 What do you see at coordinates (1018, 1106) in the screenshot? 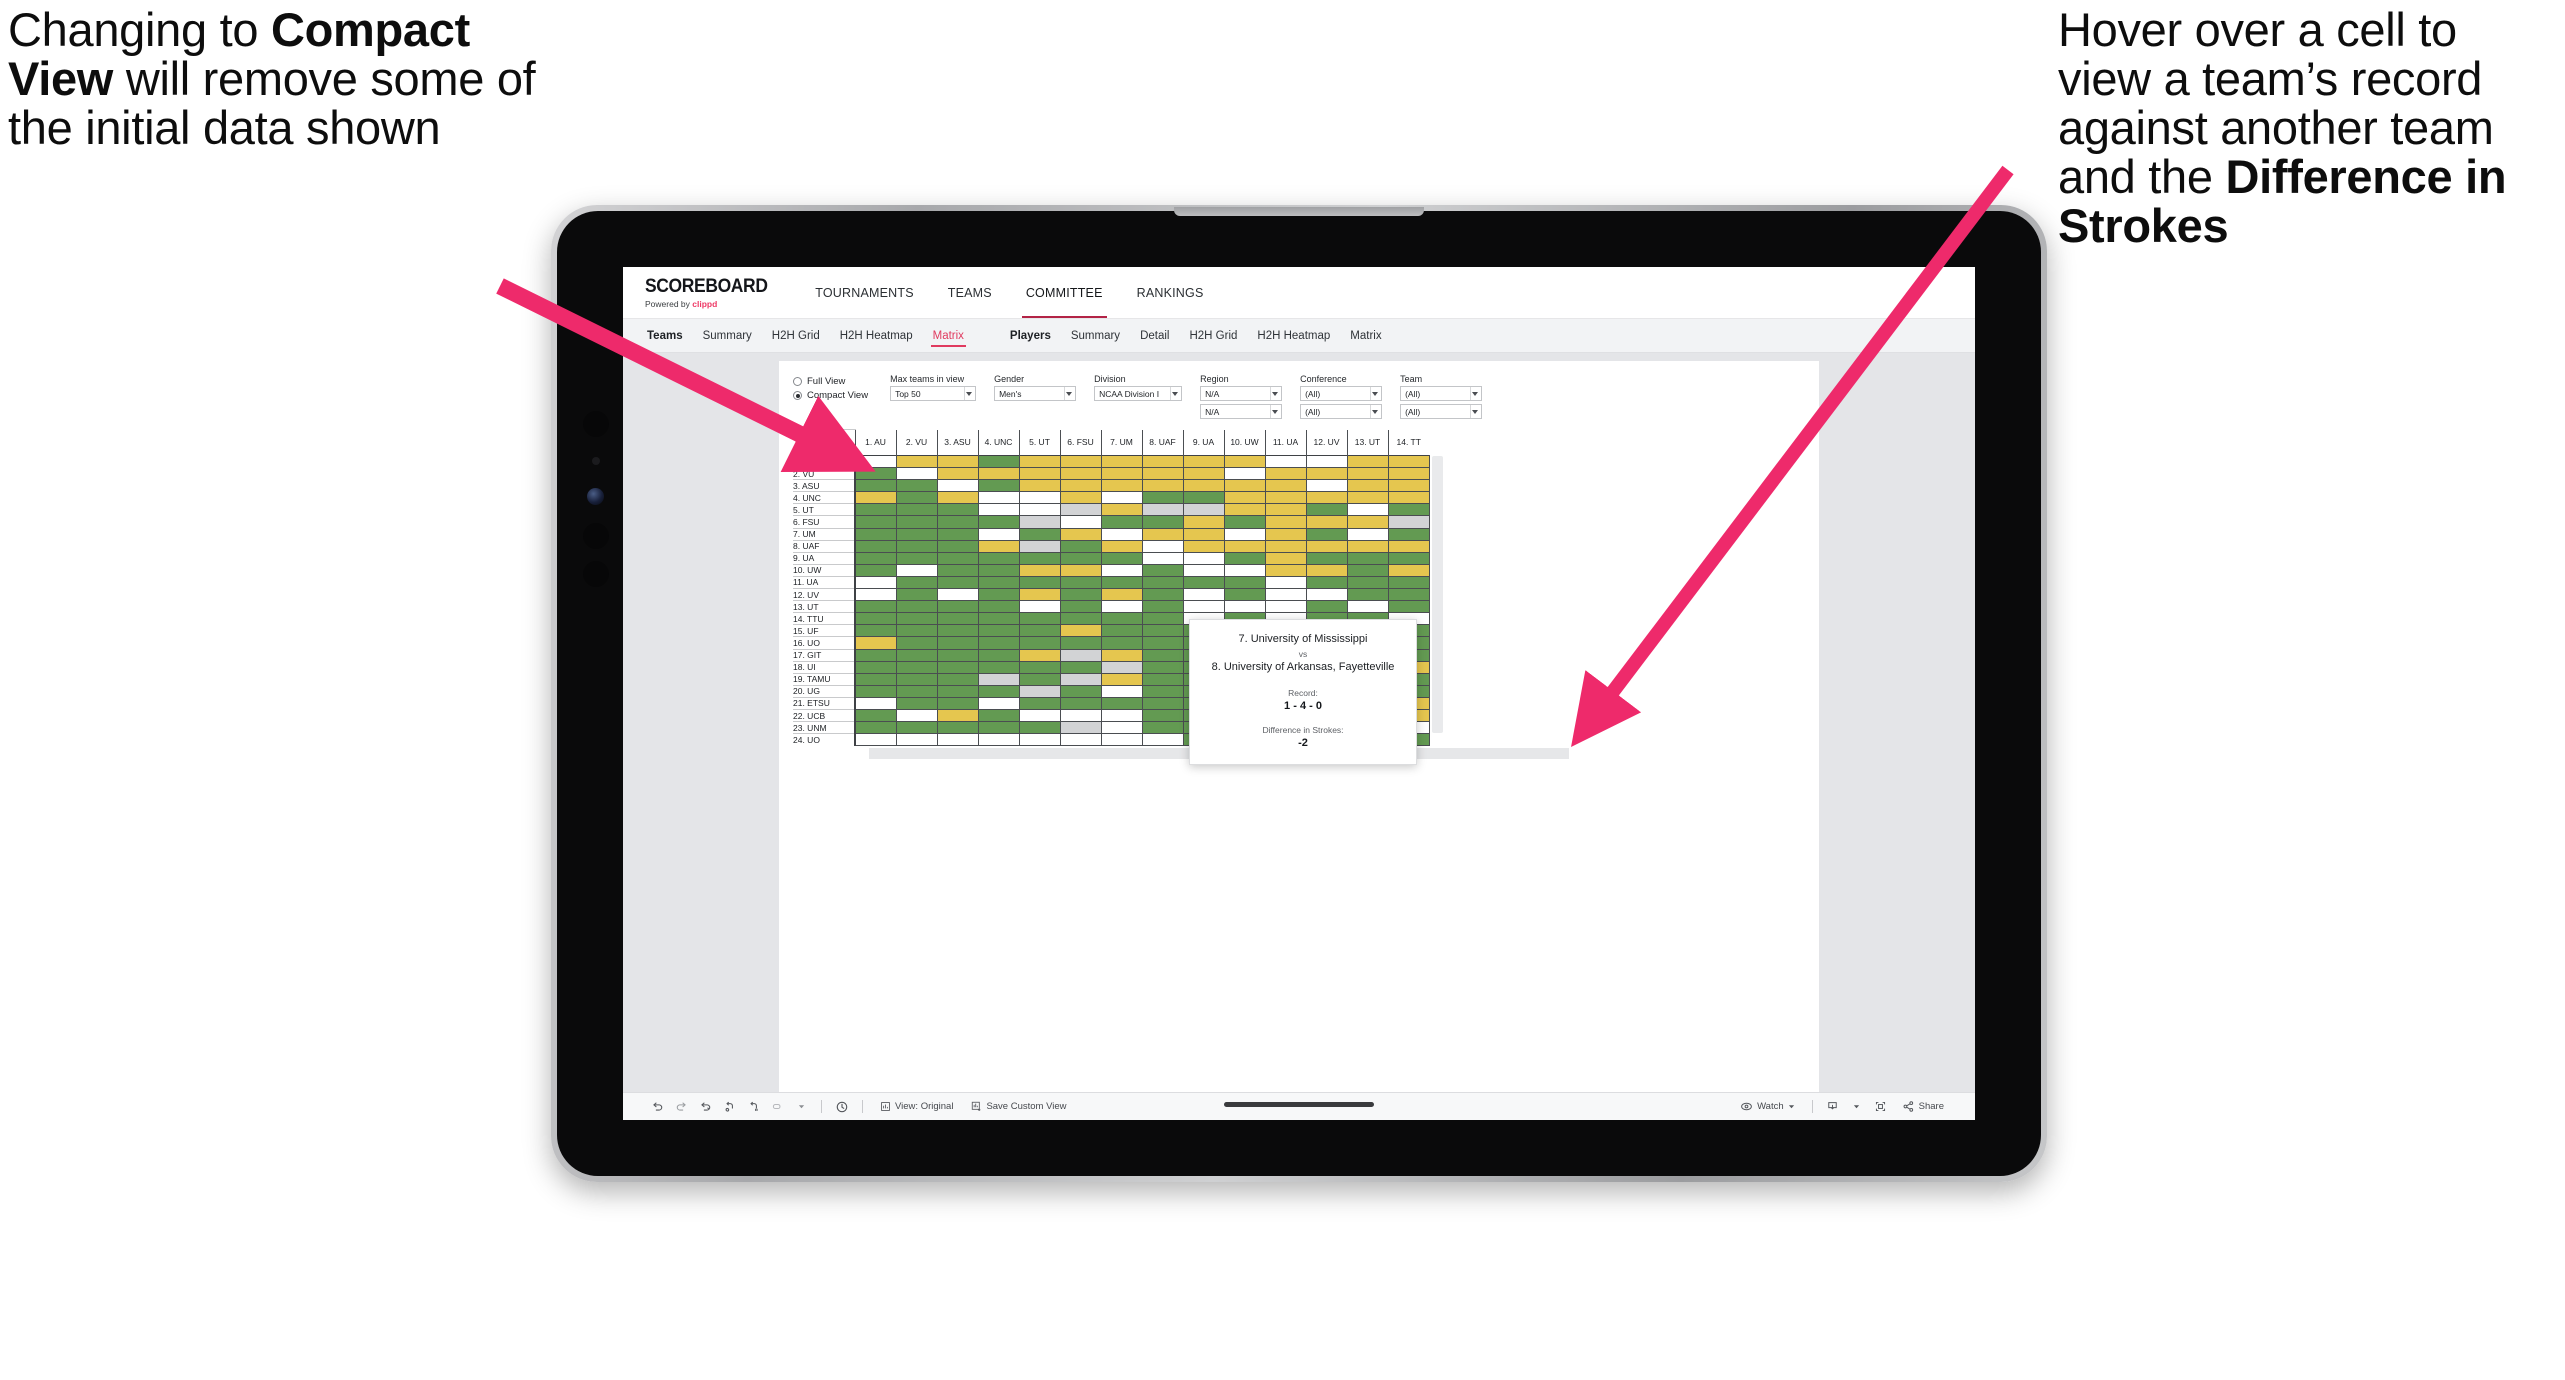
I see `save-custom-view-button: Save Custom View` at bounding box center [1018, 1106].